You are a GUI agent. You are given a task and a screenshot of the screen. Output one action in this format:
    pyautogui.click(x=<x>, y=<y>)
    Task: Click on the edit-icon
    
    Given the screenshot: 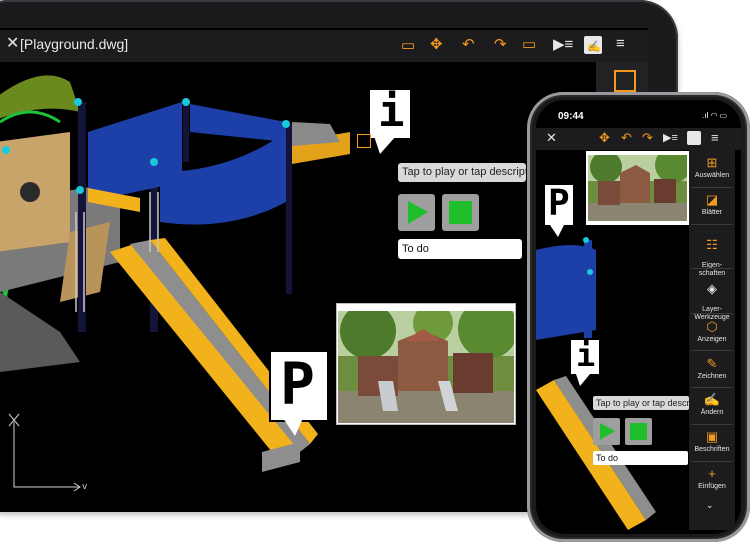 What is the action you would take?
    pyautogui.click(x=694, y=138)
    